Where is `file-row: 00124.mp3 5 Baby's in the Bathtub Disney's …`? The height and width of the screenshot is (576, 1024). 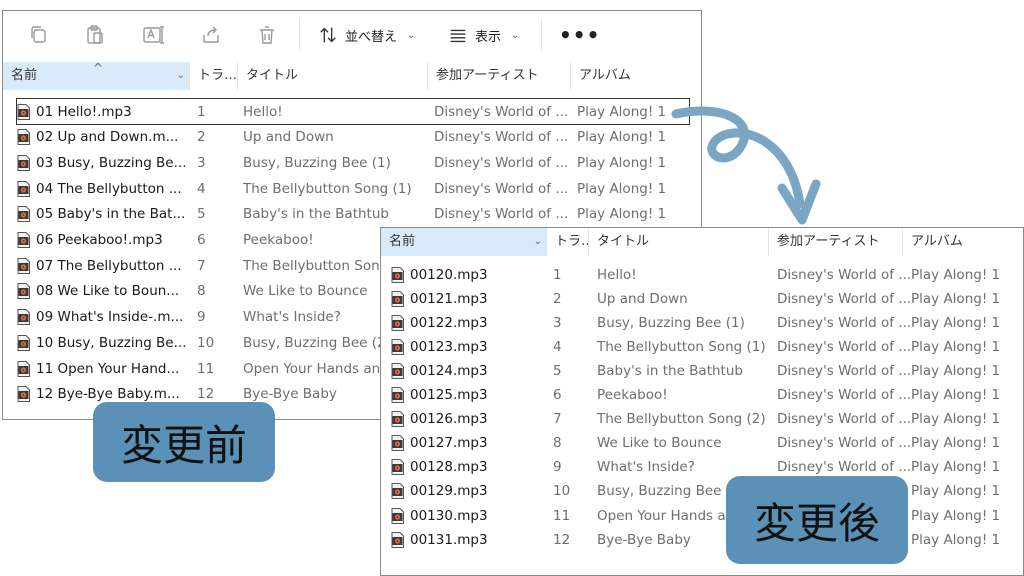
file-row: 00124.mp3 5 Baby's in the Bathtub Disney's … is located at coordinates (706, 370).